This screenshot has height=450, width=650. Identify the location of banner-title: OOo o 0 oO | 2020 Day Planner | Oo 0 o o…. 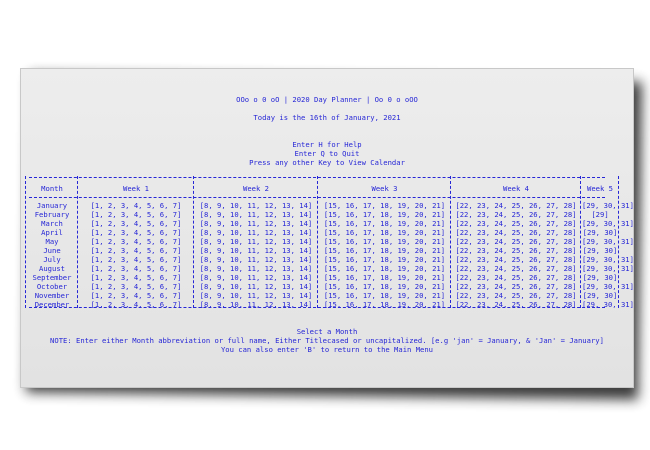
(327, 99).